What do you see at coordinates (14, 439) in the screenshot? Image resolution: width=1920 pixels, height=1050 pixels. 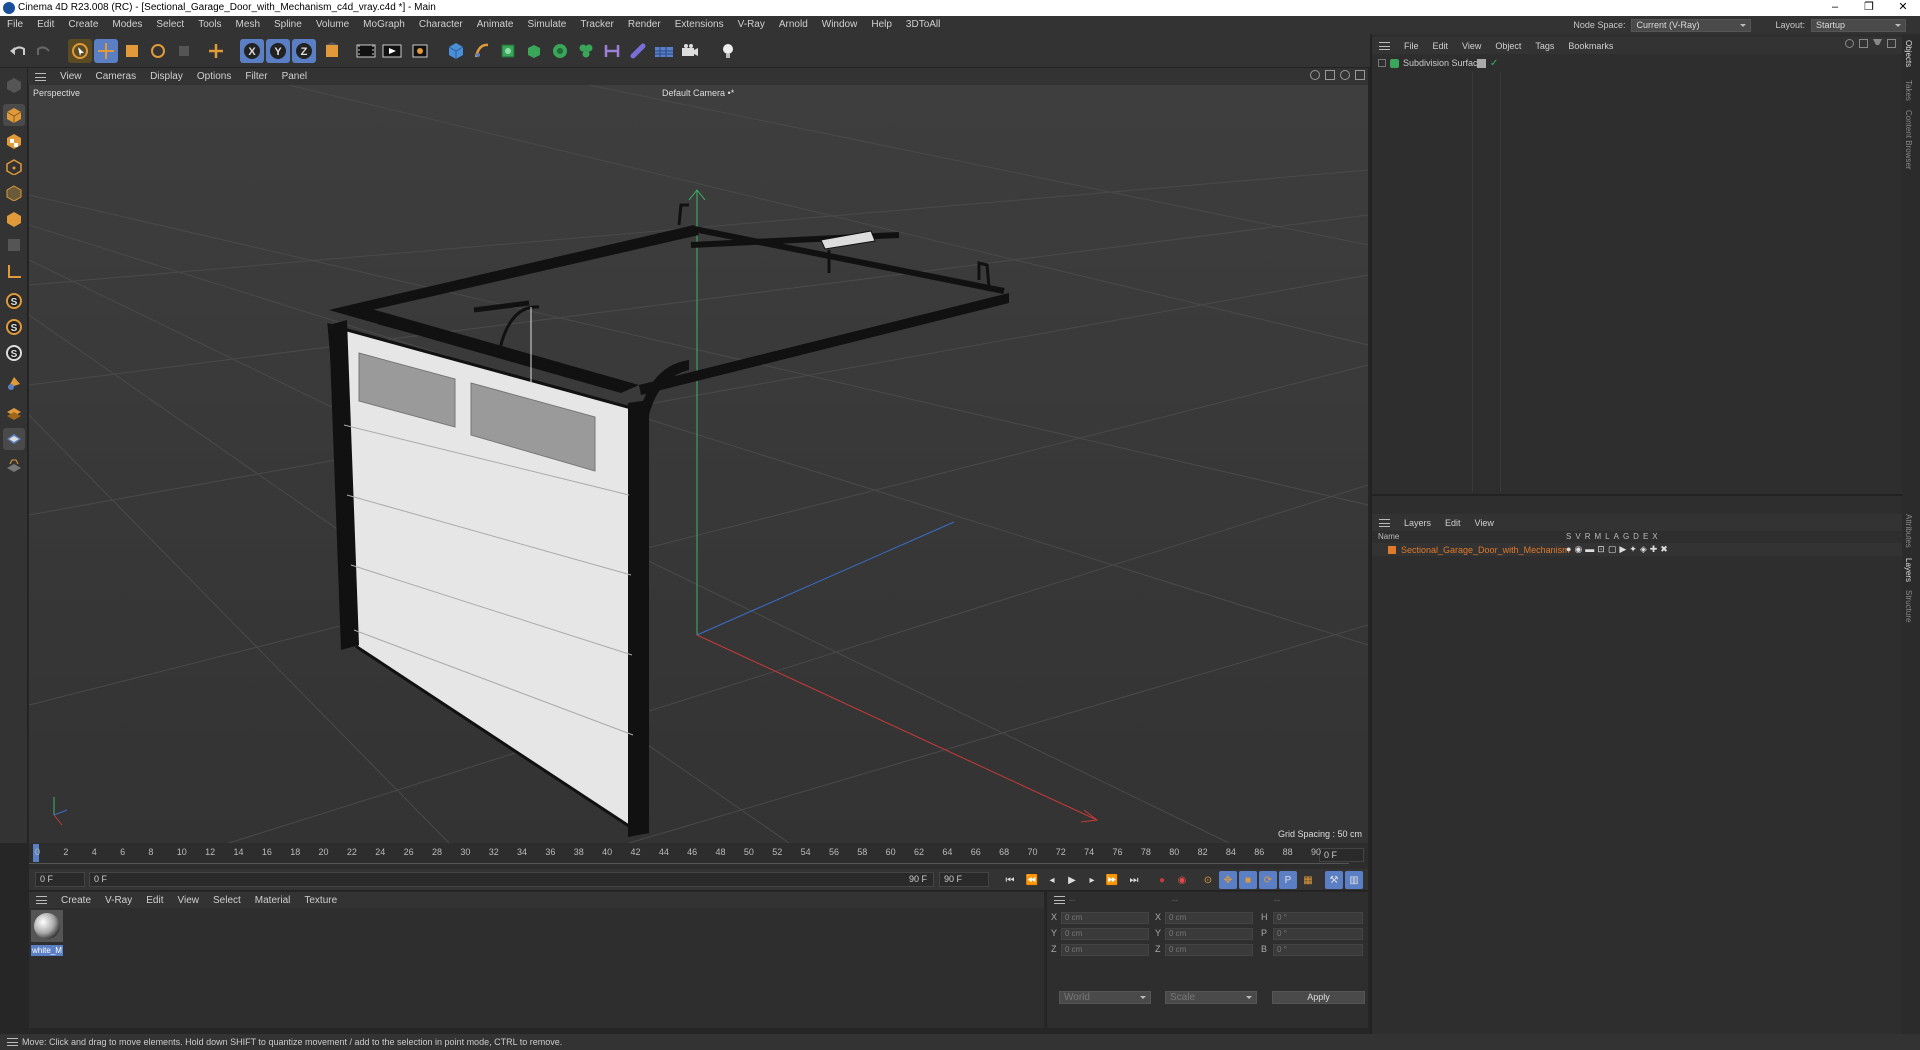 I see `solo-mode-icon` at bounding box center [14, 439].